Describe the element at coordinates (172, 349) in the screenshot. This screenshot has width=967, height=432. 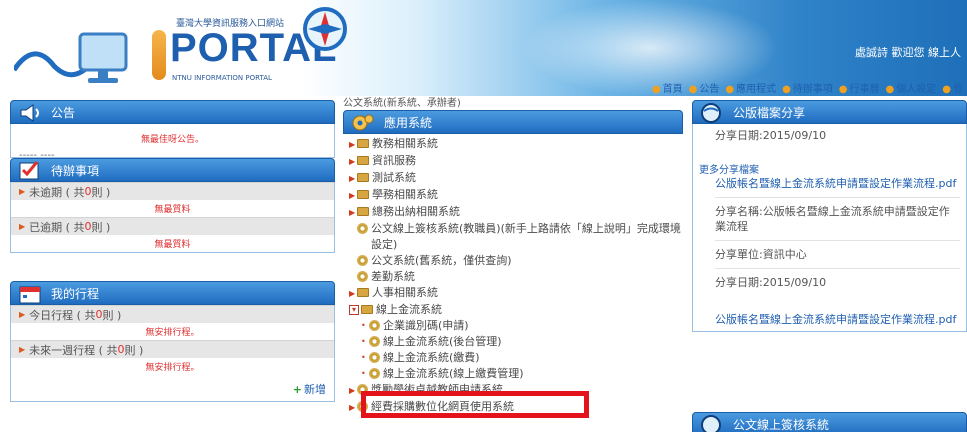
I see `schedule-row-week: ▶ 未來一週行程 ( 共 0 則 )` at that location.